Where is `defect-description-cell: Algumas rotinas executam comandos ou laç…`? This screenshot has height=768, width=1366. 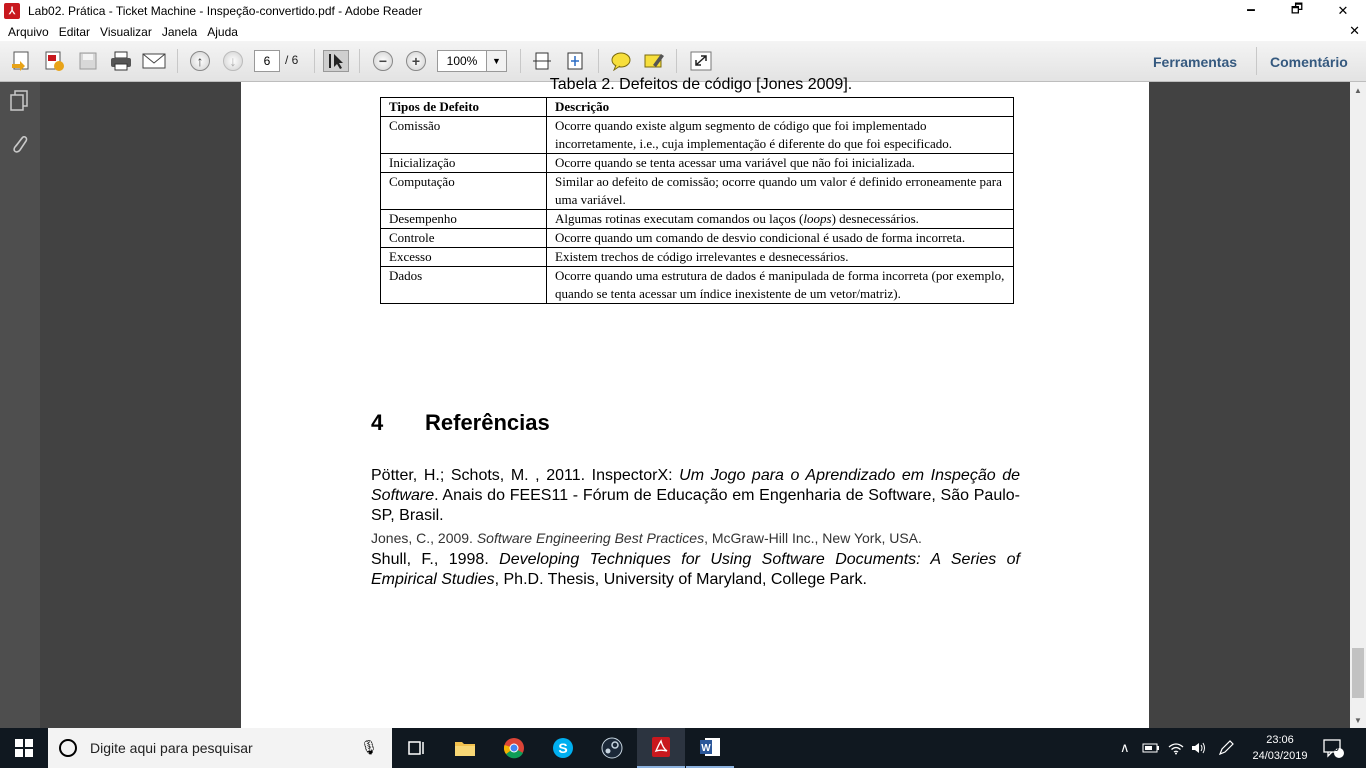 defect-description-cell: Algumas rotinas executam comandos ou laç… is located at coordinates (780, 219).